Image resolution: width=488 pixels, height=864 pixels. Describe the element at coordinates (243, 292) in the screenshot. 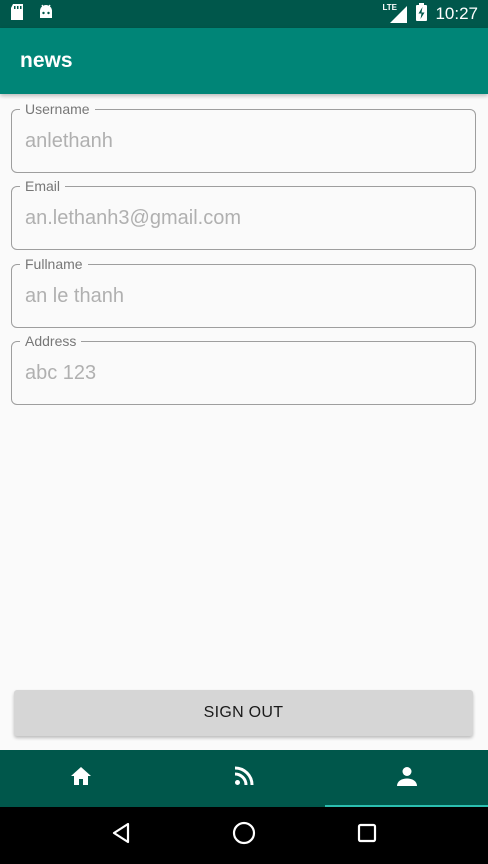

I see `fullname-field: Fullname an le thanh` at that location.